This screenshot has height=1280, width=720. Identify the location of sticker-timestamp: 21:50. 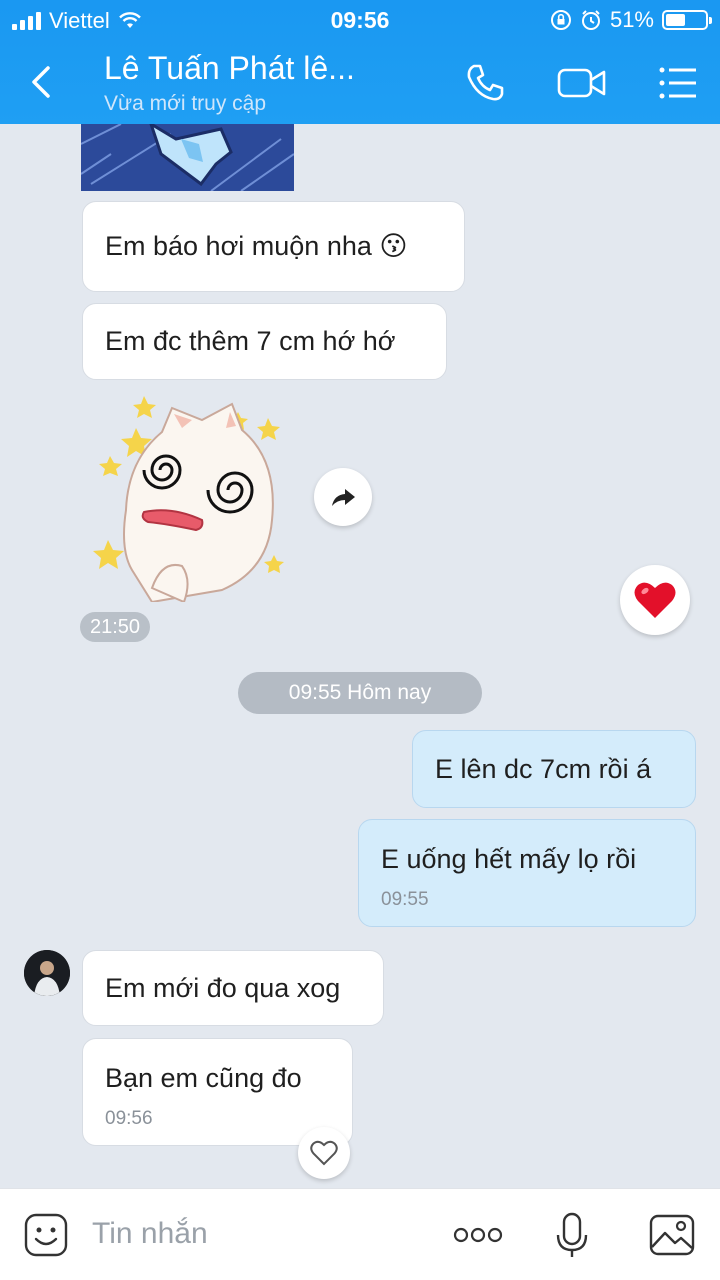
(115, 627).